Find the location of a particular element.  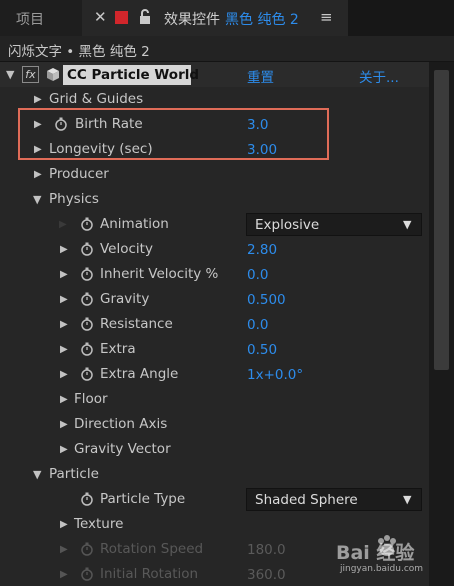

tab-effect-controls-title: 效果控件 黑色 纯色 2 is located at coordinates (231, 20).